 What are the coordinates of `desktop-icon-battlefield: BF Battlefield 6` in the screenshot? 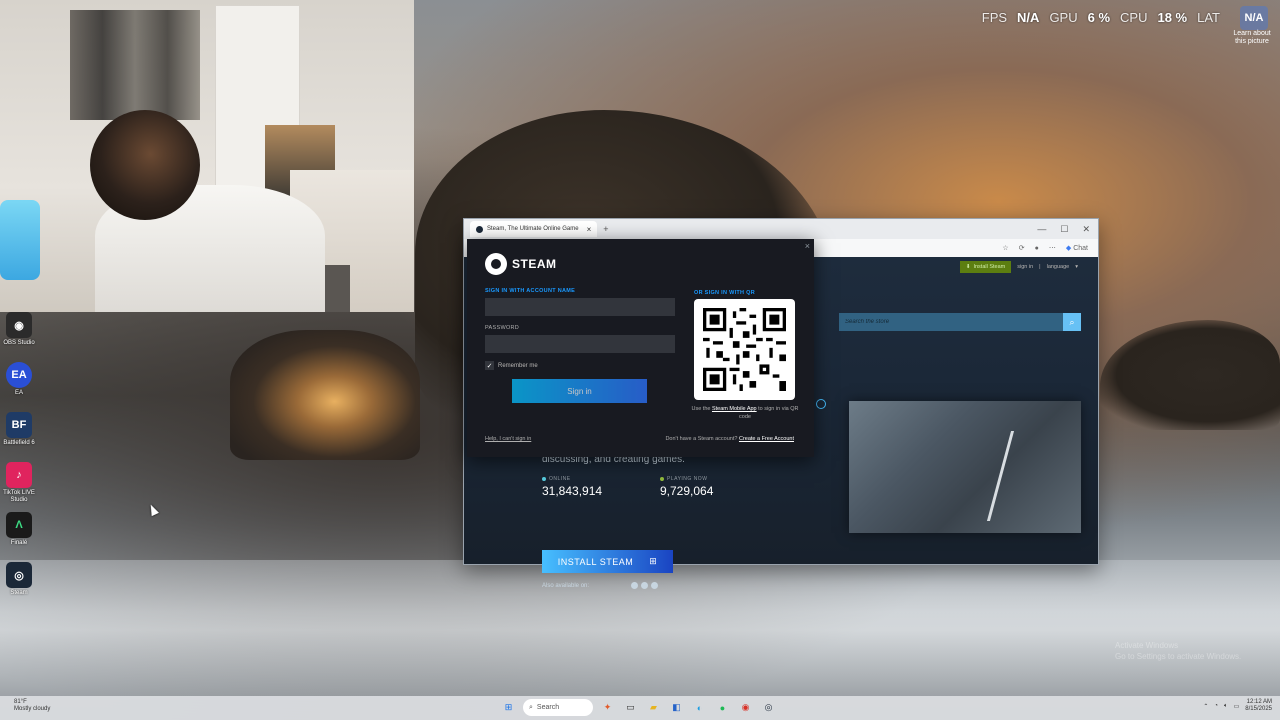 It's located at (19, 437).